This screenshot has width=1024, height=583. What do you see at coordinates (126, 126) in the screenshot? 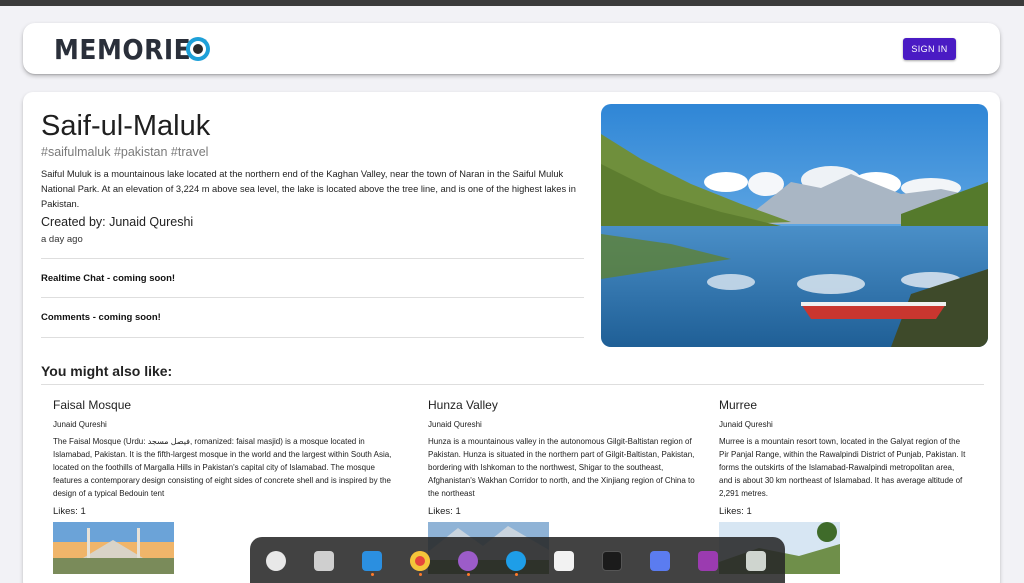
I see `post-title: Saif-ul-Maluk` at bounding box center [126, 126].